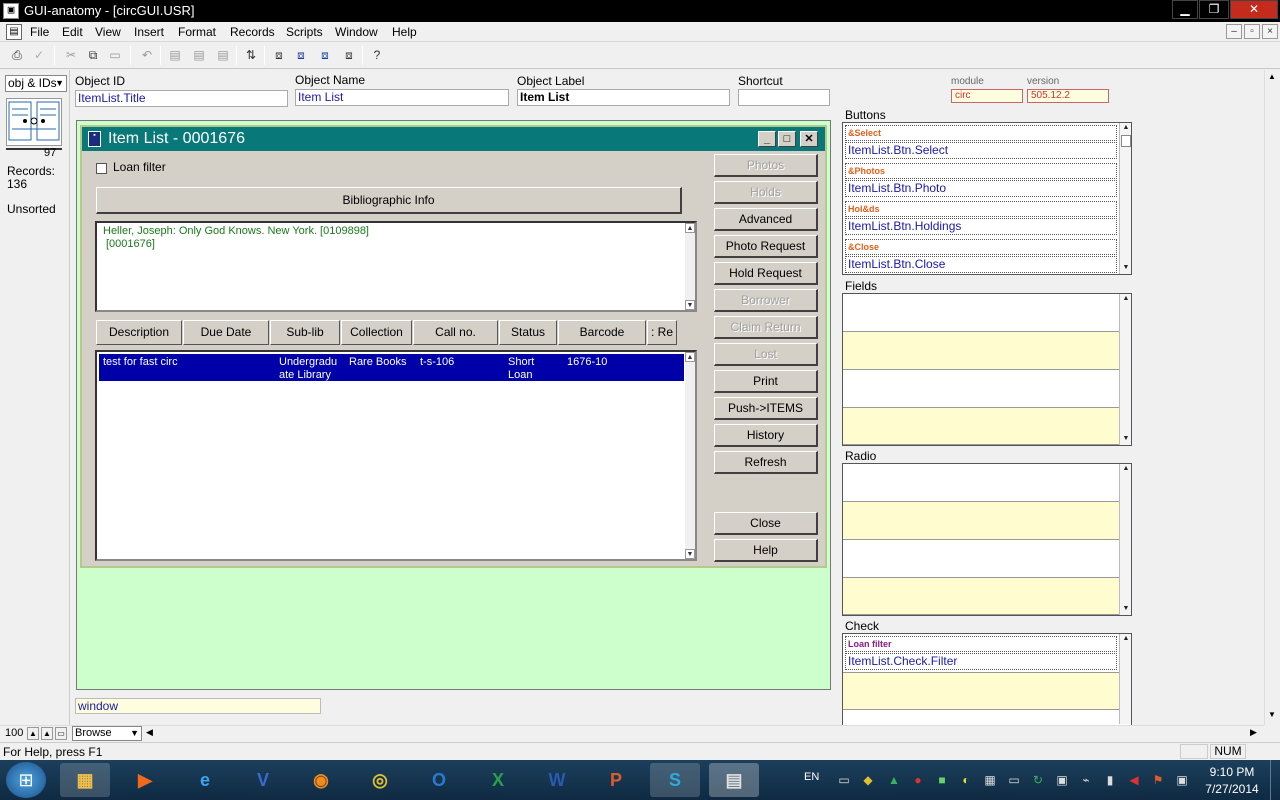 This screenshot has height=800, width=1280. What do you see at coordinates (1253, 732) in the screenshot?
I see `scroll-right-icon: ▶` at bounding box center [1253, 732].